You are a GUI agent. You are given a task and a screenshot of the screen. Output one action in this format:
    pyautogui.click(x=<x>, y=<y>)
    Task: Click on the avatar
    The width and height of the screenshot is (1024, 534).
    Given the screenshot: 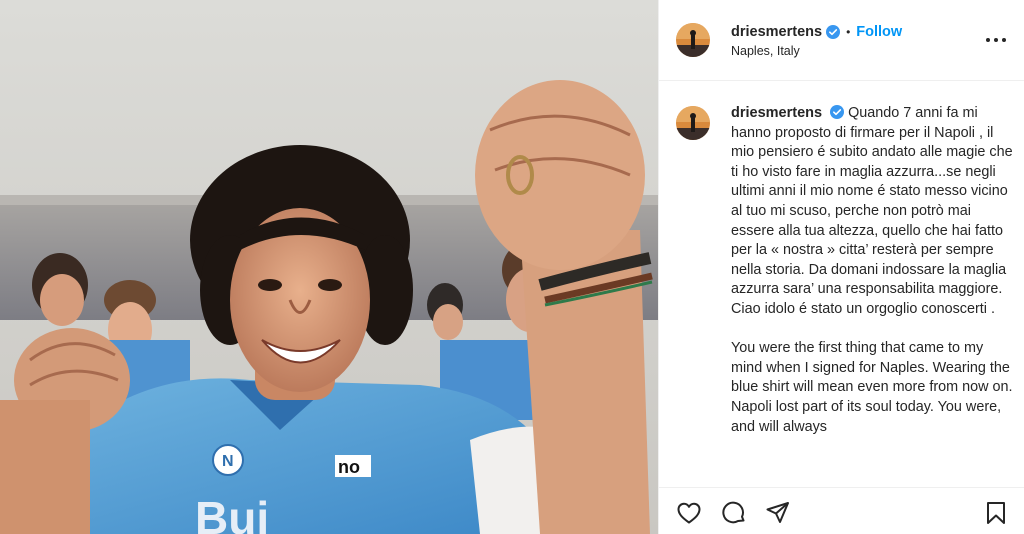 What is the action you would take?
    pyautogui.click(x=693, y=40)
    